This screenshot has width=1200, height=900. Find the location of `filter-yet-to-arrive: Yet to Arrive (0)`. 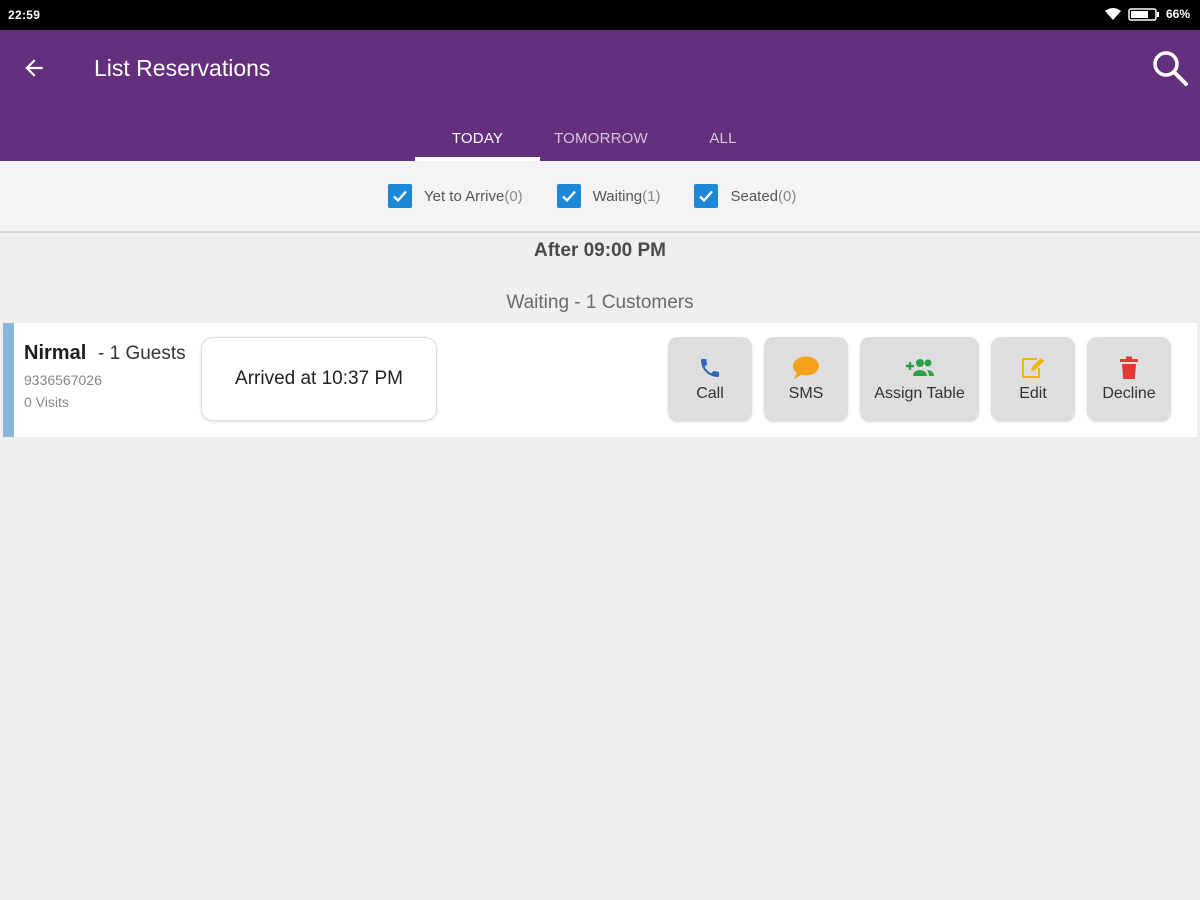

filter-yet-to-arrive: Yet to Arrive (0) is located at coordinates (455, 196).